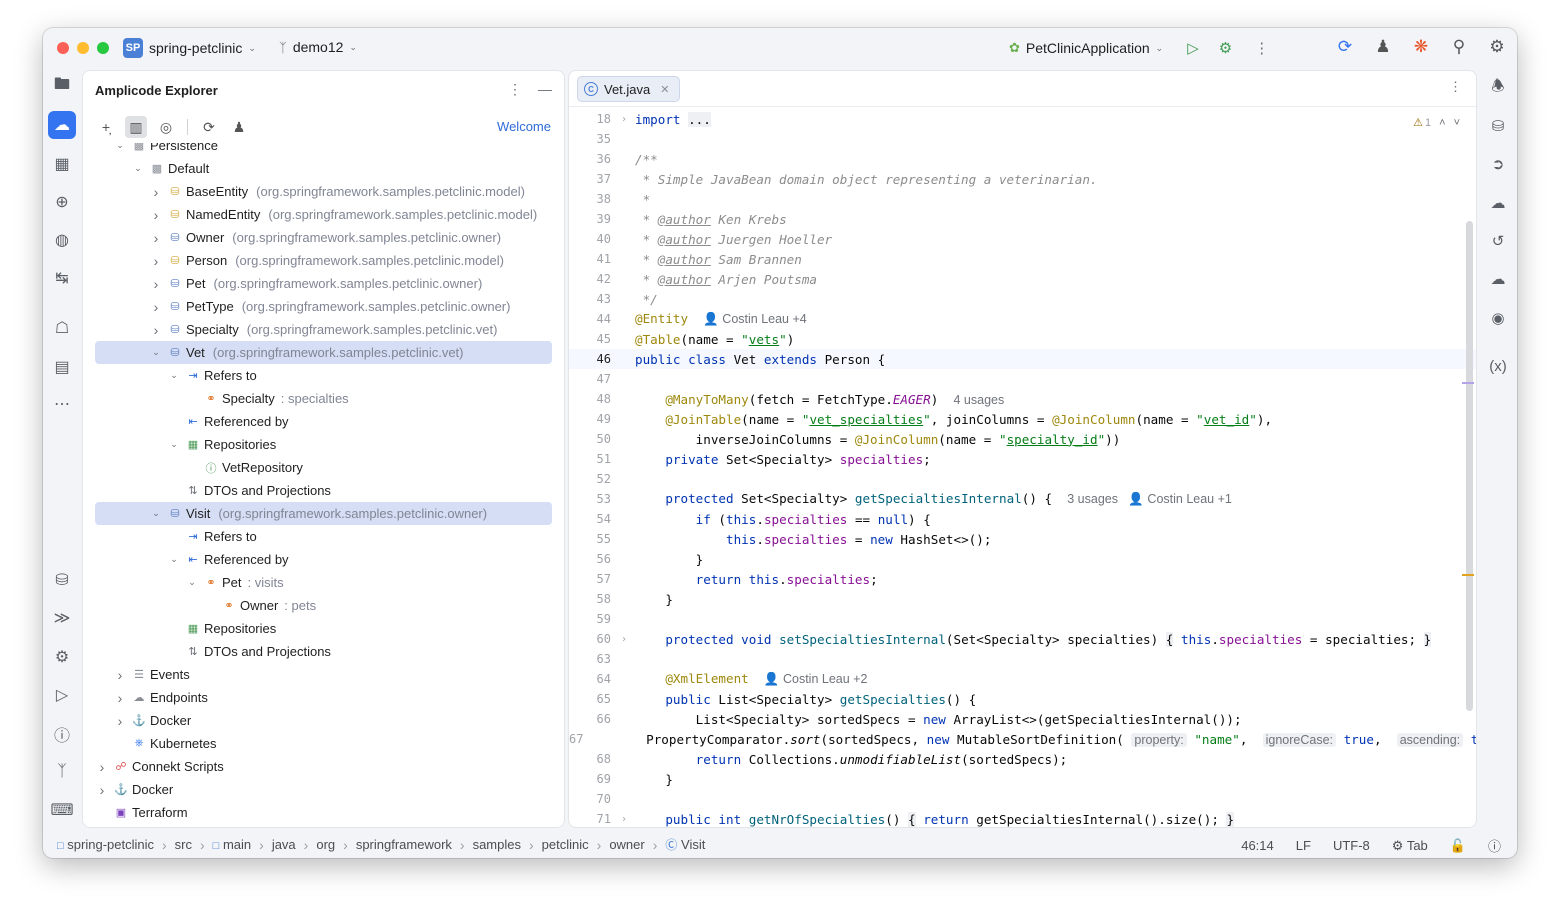  What do you see at coordinates (323, 628) in the screenshot?
I see `tree-item: ▦ Repositories` at bounding box center [323, 628].